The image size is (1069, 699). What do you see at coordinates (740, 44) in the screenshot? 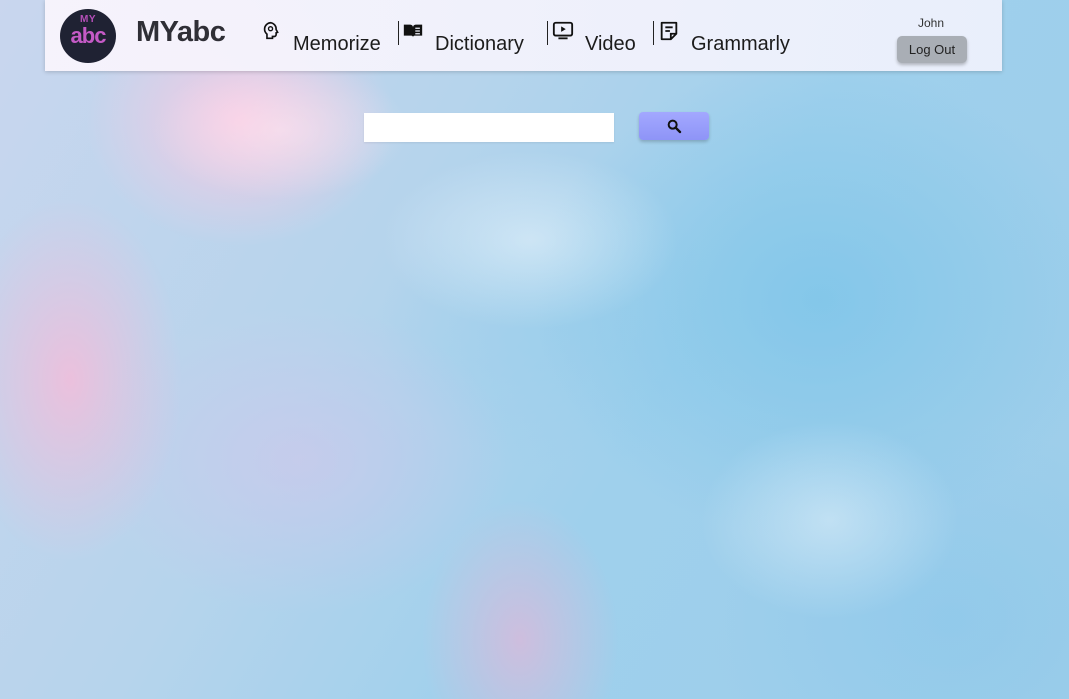
I see `nav-item-label: Grammarly` at bounding box center [740, 44].